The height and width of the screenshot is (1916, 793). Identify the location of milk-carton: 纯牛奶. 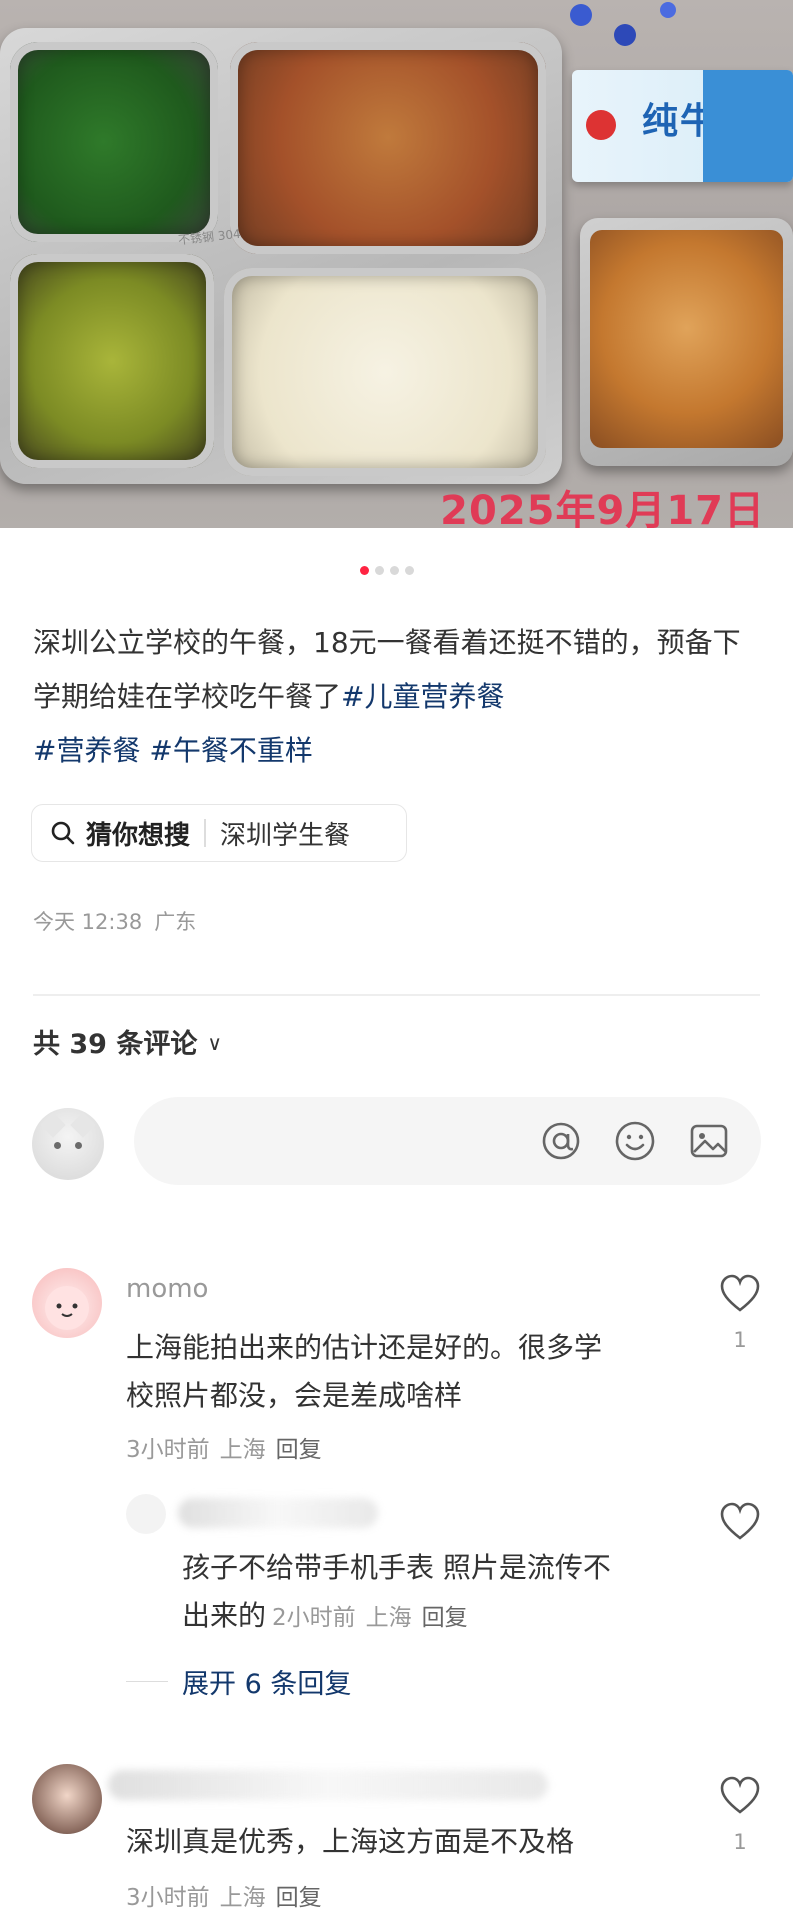
(682, 126).